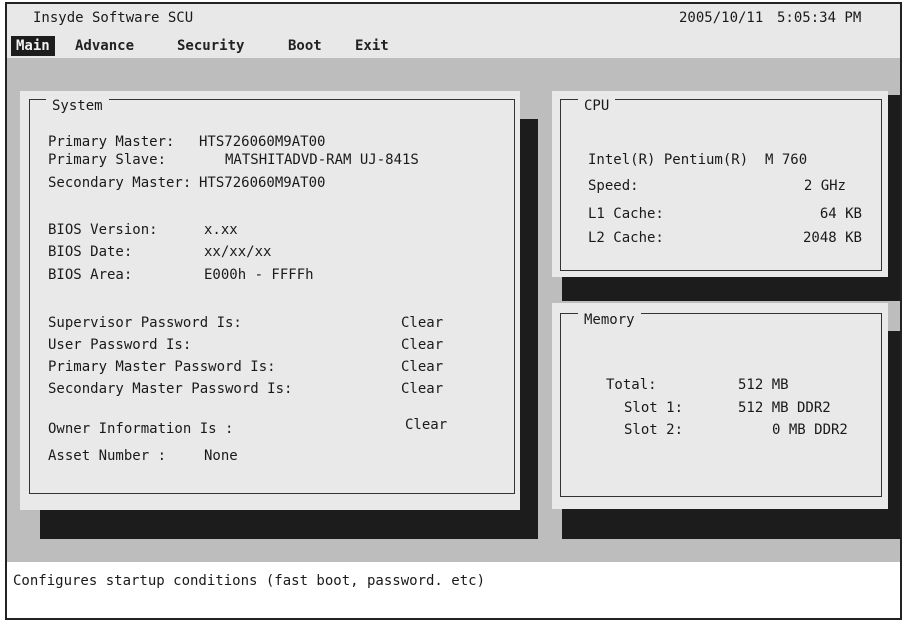 The width and height of the screenshot is (908, 625). I want to click on drive-label: Primary Slave:, so click(107, 160).